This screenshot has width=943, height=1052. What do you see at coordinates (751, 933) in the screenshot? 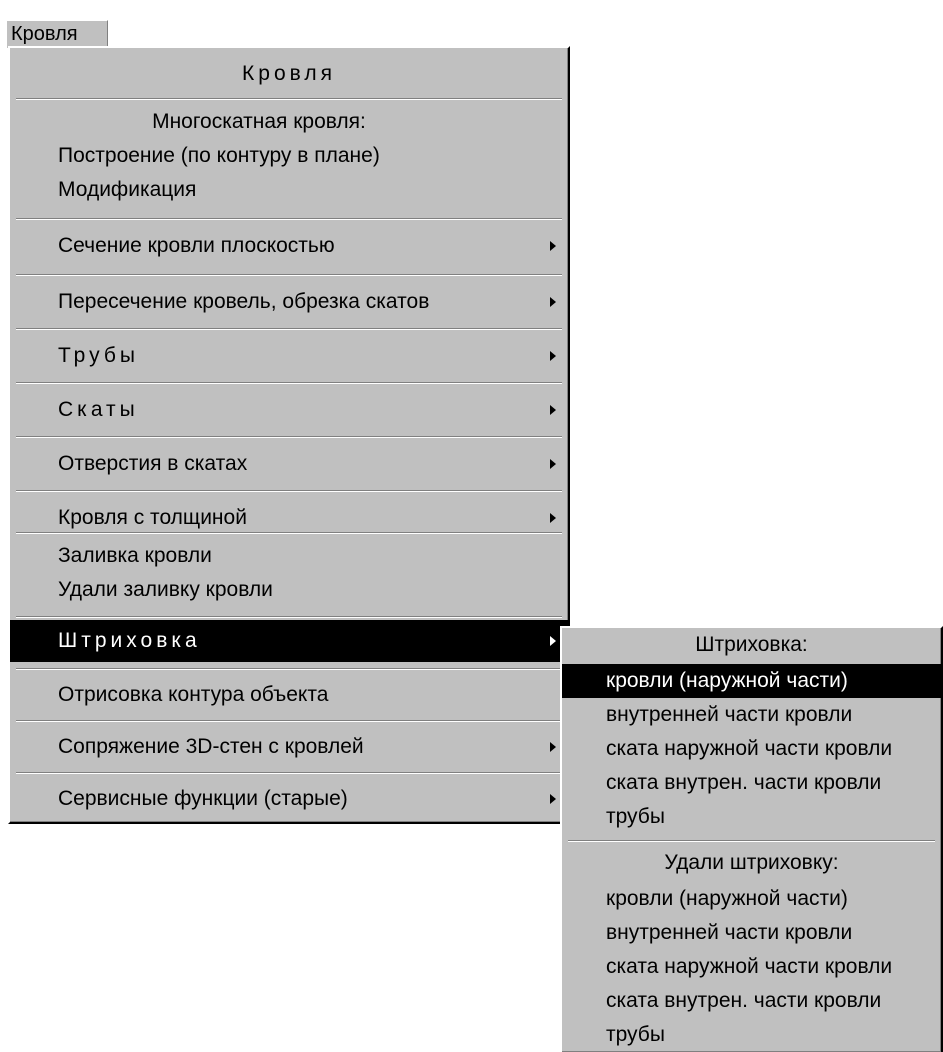
I see `remove-hatch-item-roof-inner: внутренней части кровли` at bounding box center [751, 933].